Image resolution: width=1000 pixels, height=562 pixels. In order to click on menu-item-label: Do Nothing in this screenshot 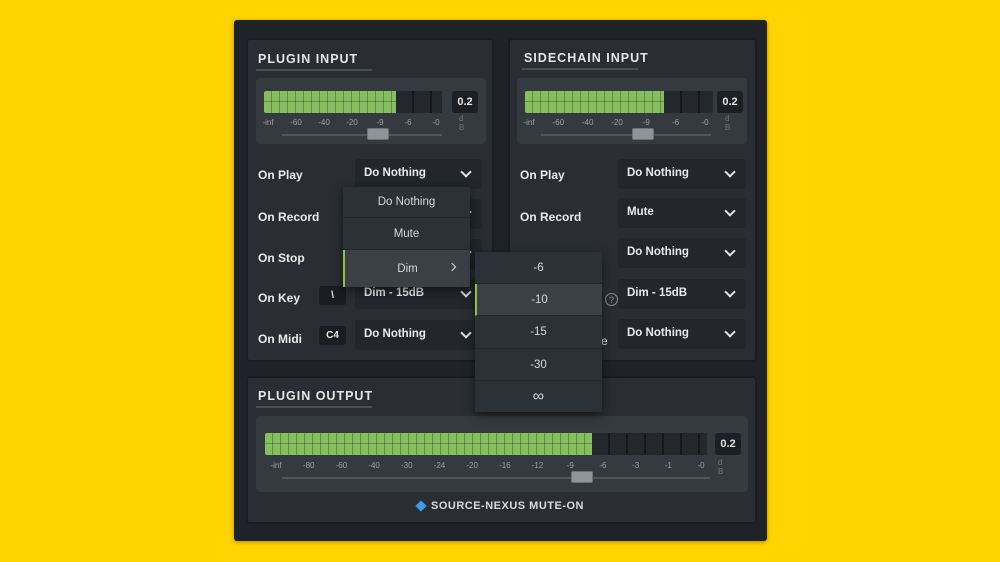, I will do `click(406, 202)`.